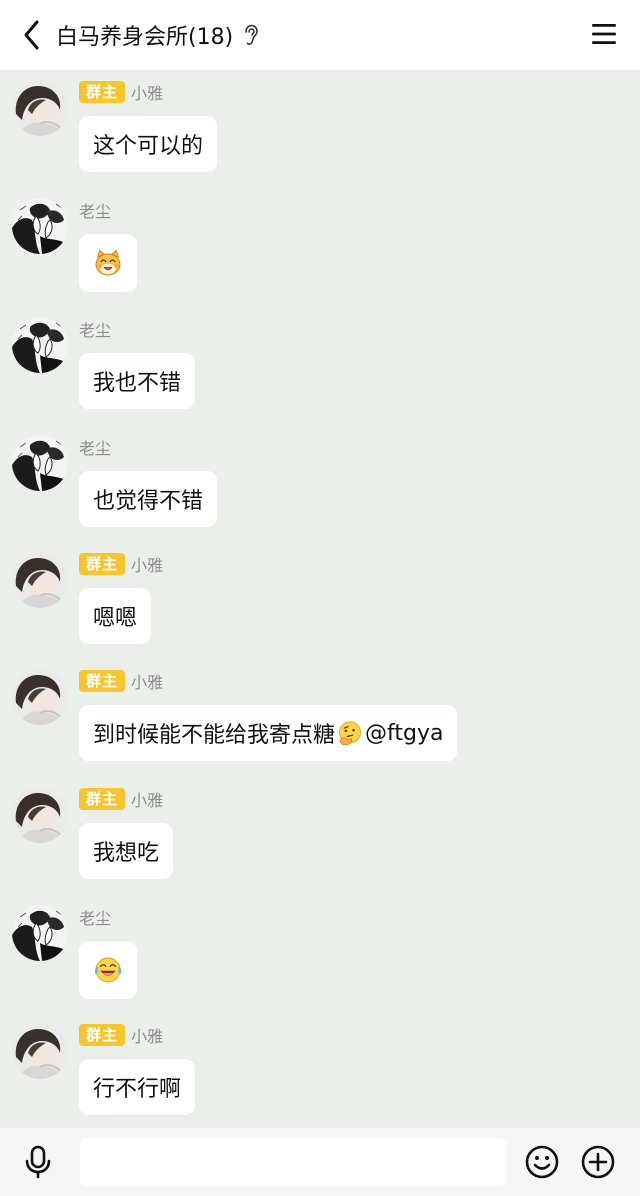 This screenshot has height=1196, width=640. What do you see at coordinates (148, 144) in the screenshot?
I see `message-bubble: 这个可以的` at bounding box center [148, 144].